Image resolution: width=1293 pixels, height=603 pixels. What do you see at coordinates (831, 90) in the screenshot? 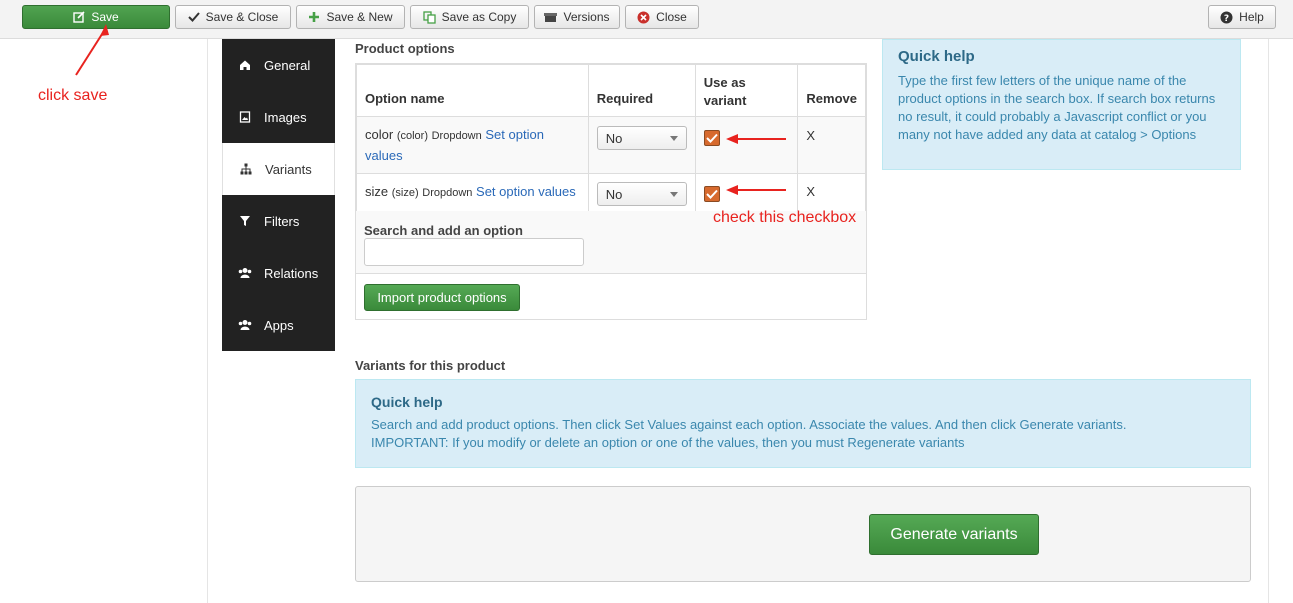
I see `col-remove: Remove` at bounding box center [831, 90].